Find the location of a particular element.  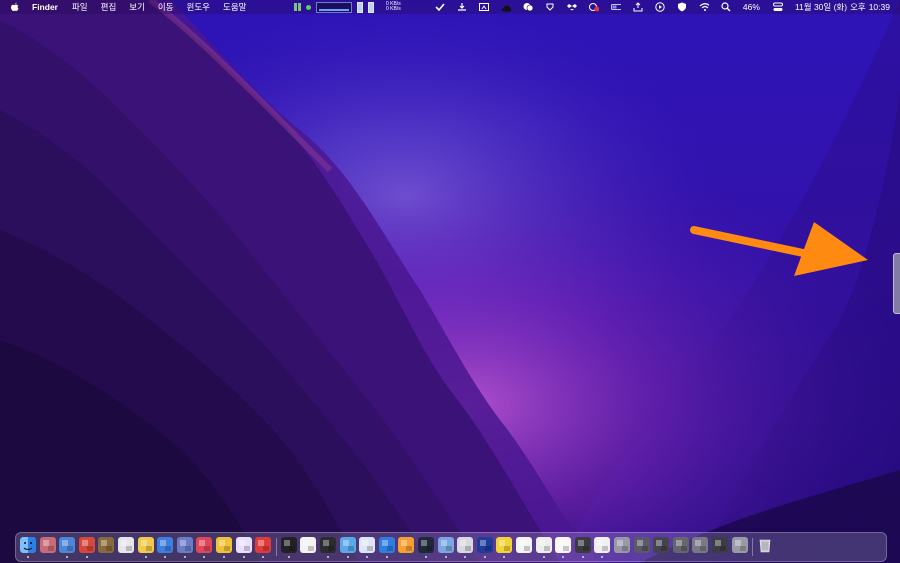

checkmark-icon is located at coordinates (440, 7).